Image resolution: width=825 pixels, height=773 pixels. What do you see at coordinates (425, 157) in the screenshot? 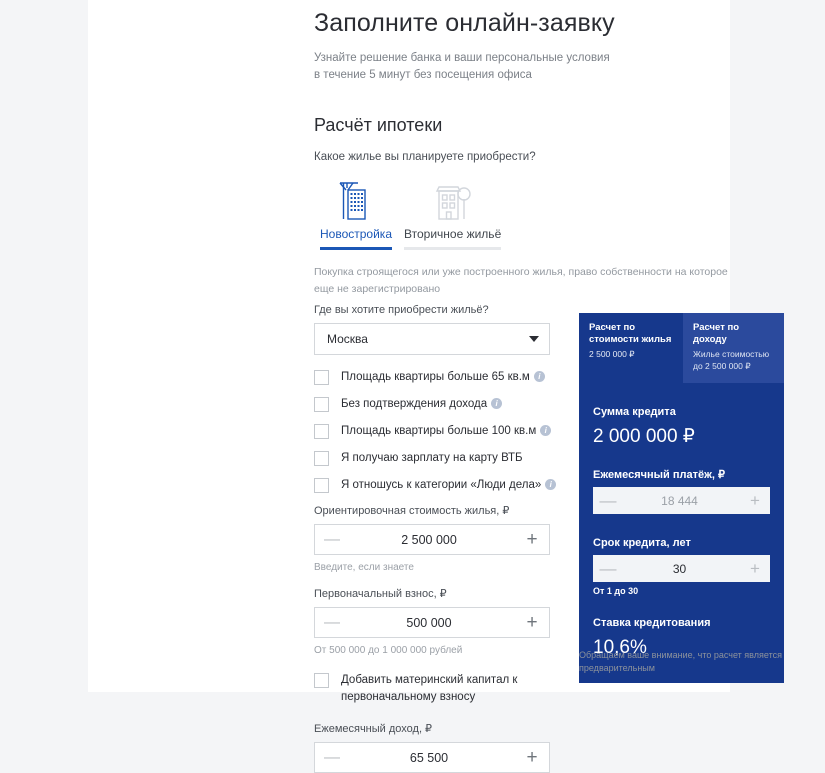
I see `property-type-question: Какое жилье вы планируете приобрести?` at bounding box center [425, 157].